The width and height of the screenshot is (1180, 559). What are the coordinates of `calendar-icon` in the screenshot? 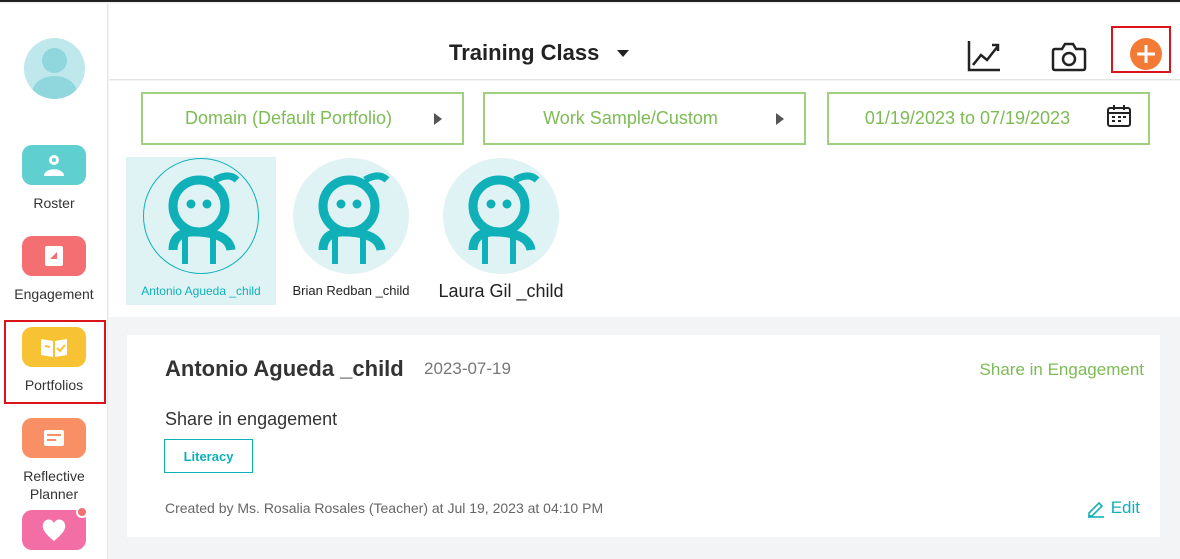 It's located at (1119, 118).